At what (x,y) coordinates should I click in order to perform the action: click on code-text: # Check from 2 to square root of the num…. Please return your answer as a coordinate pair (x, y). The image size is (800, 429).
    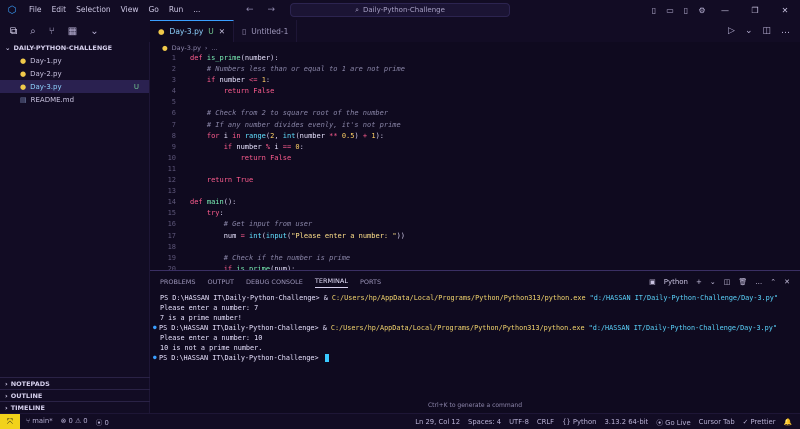
    Looking at the image, I should click on (297, 113).